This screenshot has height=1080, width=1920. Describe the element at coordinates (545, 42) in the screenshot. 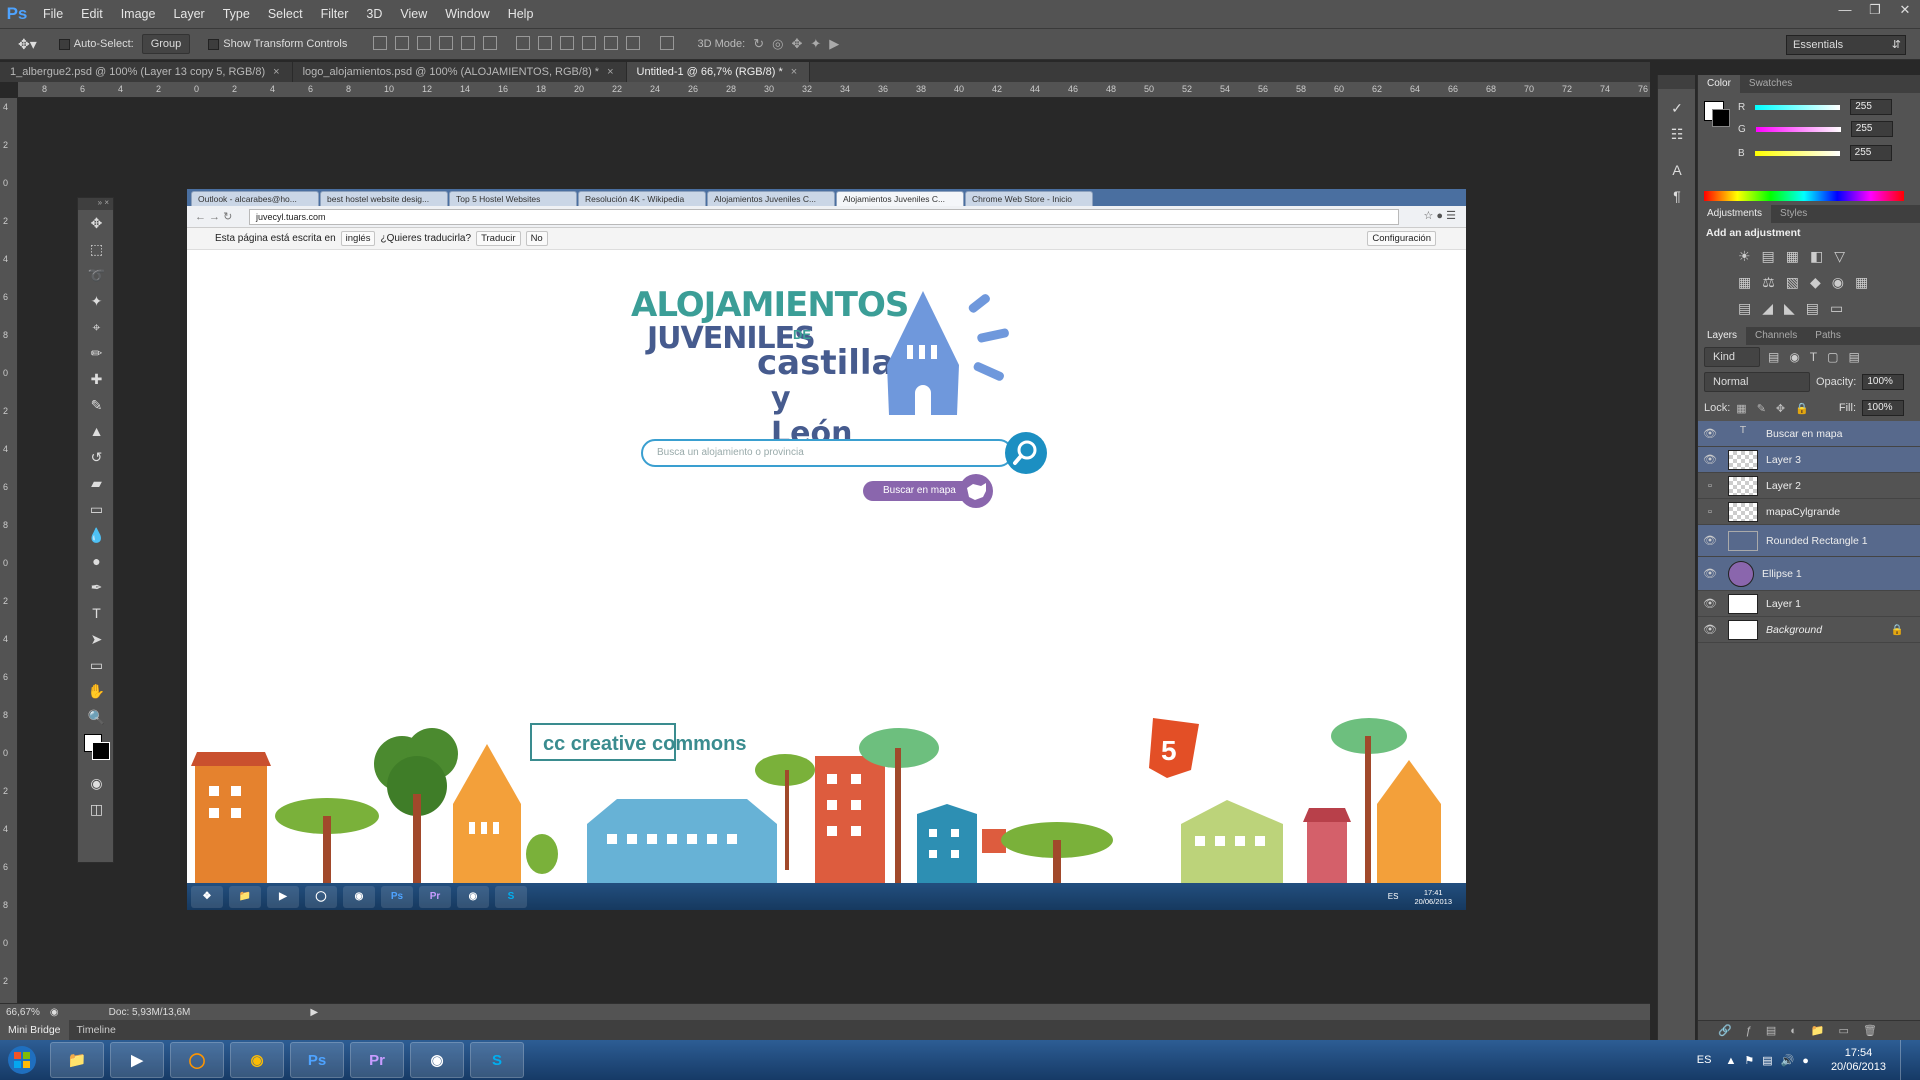

I see `distribute-vcenter-icon` at that location.